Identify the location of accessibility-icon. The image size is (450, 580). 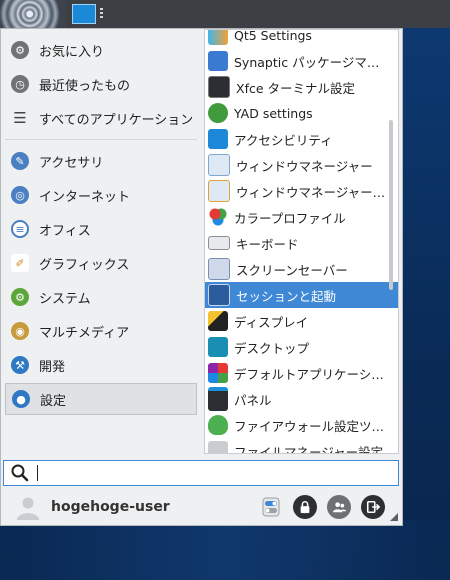
(218, 139).